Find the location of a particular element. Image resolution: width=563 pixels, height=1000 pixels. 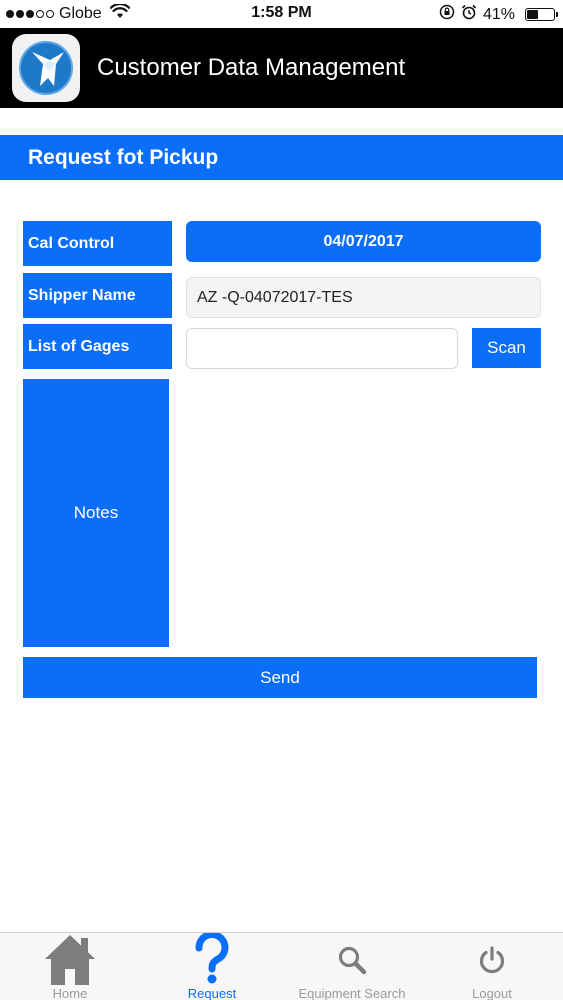

tab-request-label: Request is located at coordinates (212, 993).